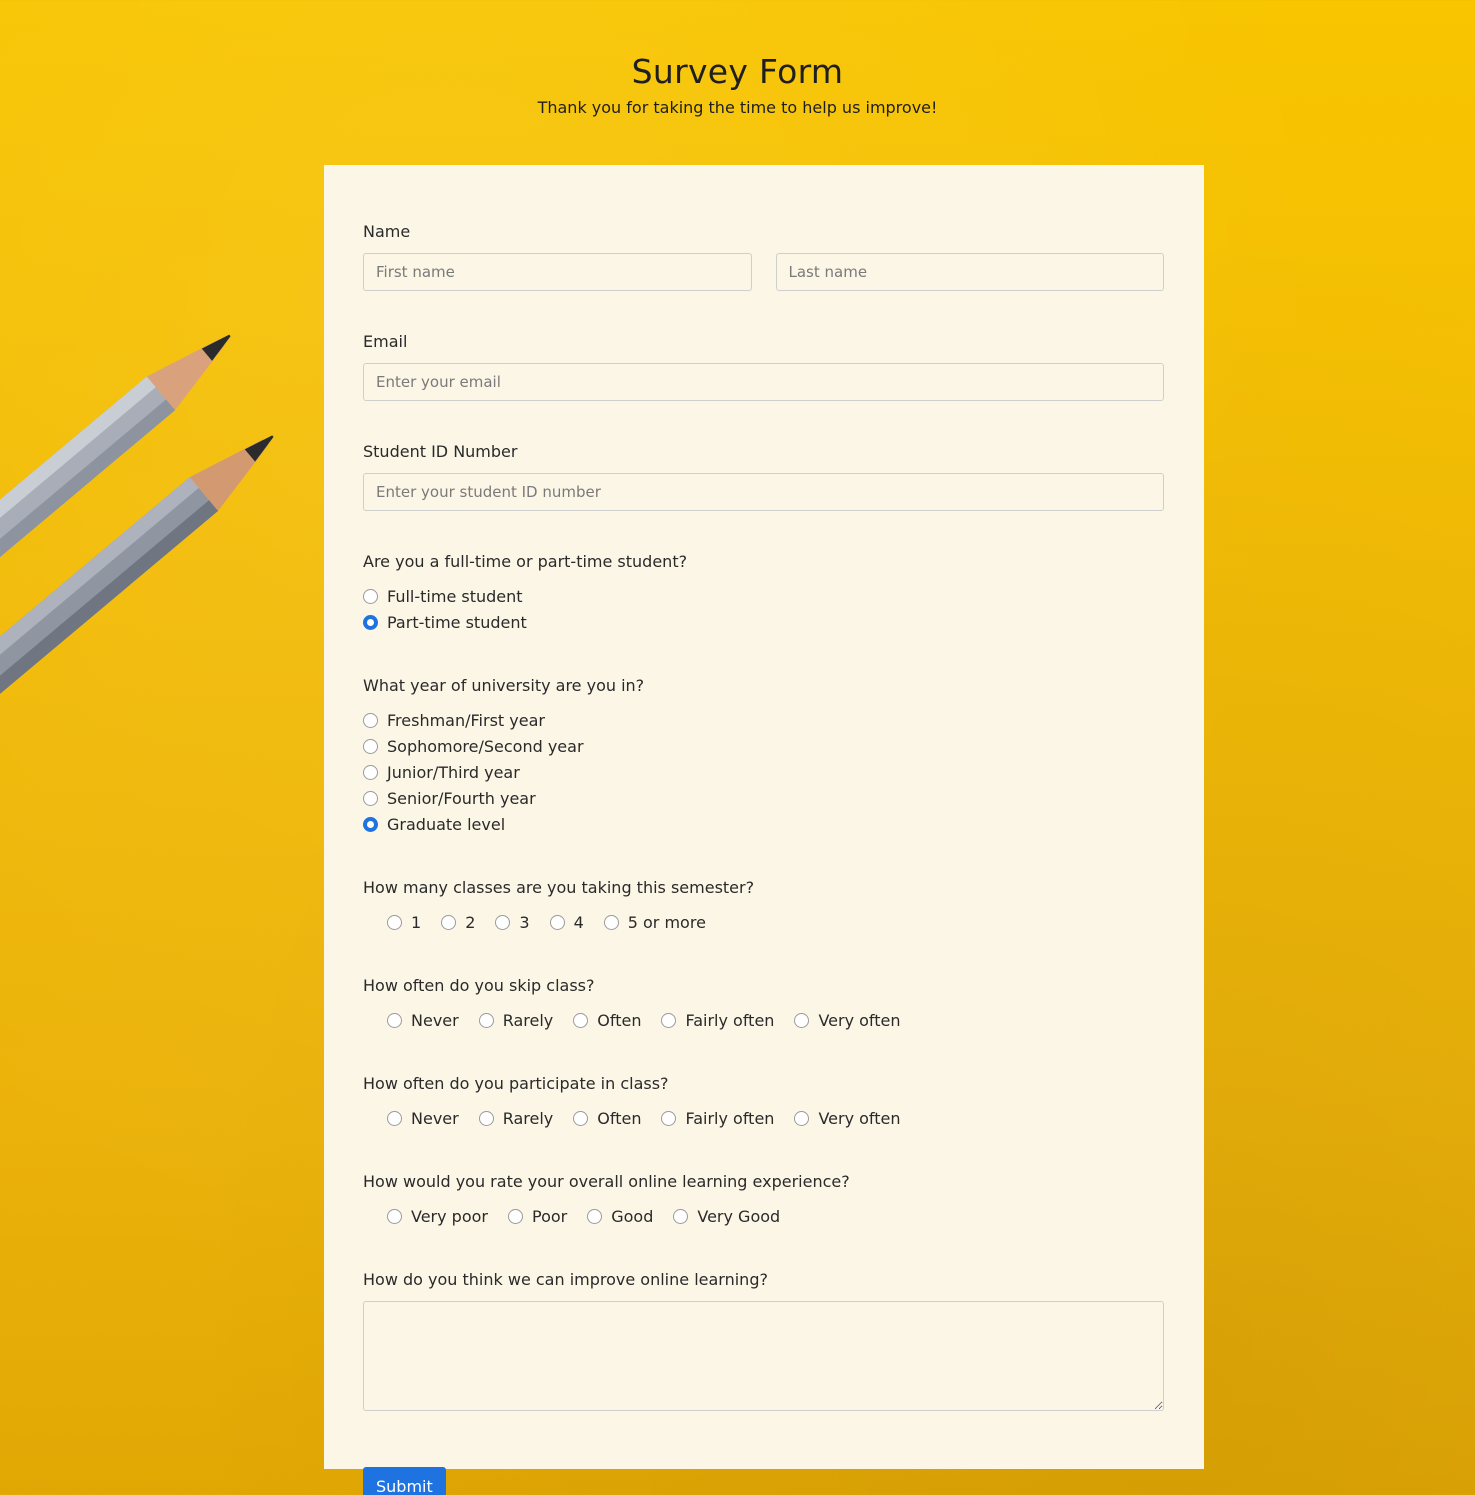 The height and width of the screenshot is (1495, 1475). What do you see at coordinates (528, 1118) in the screenshot?
I see `participate-option-label: Rarely` at bounding box center [528, 1118].